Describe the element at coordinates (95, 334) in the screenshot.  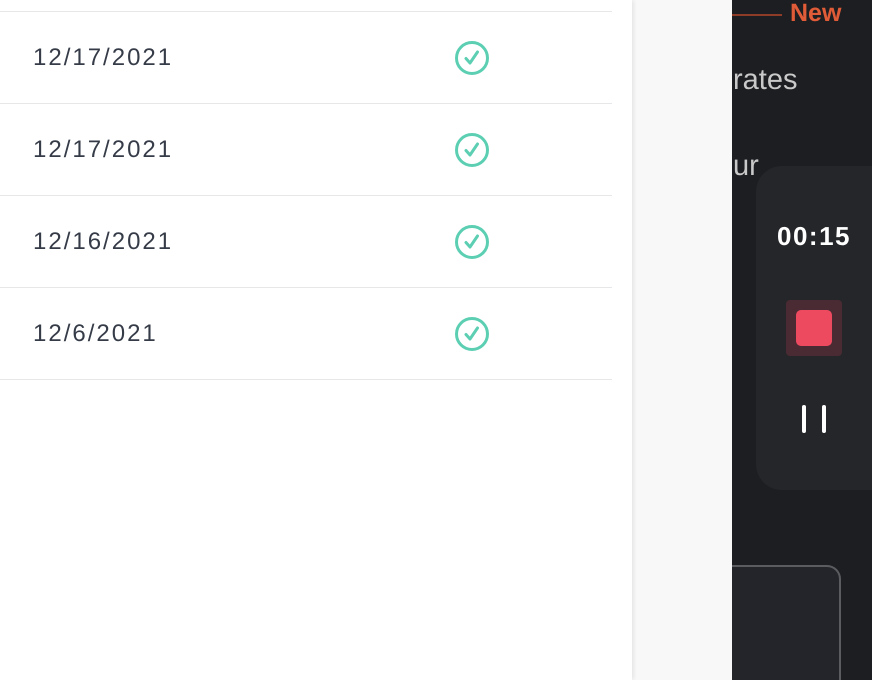
I see `date-cell-text: 12/6/2021` at that location.